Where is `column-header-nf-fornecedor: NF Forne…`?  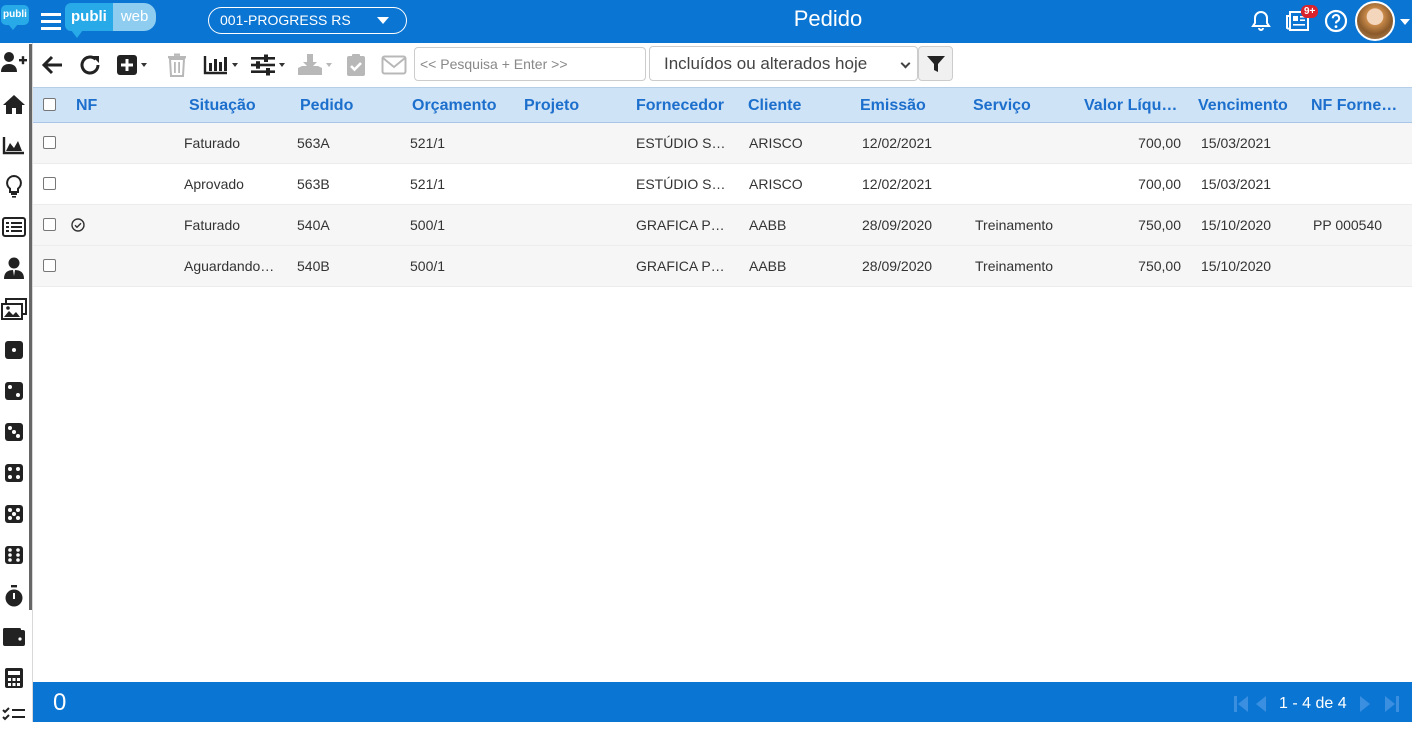 column-header-nf-fornecedor: NF Forne… is located at coordinates (1354, 105).